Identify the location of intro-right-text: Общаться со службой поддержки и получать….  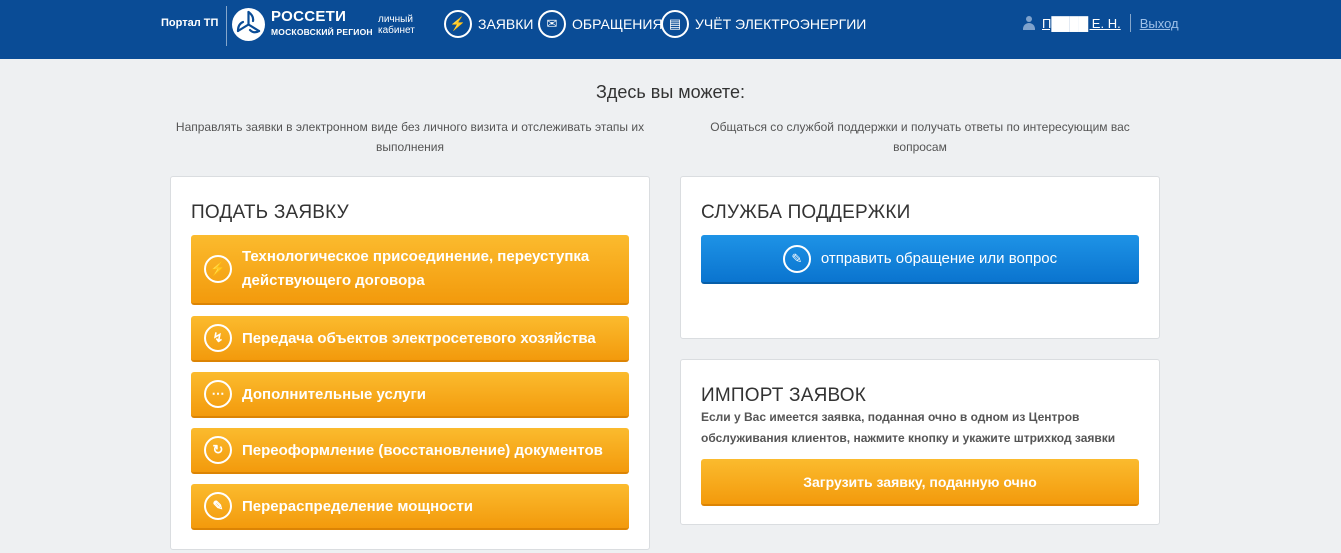
(920, 137).